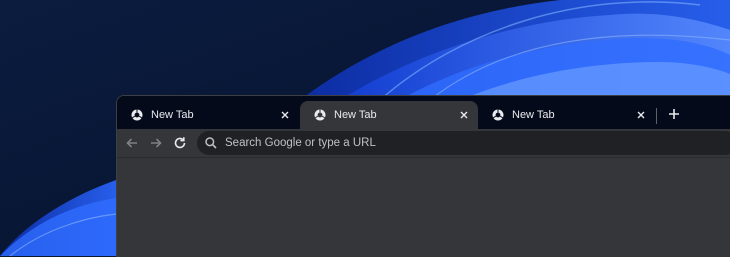 The width and height of the screenshot is (730, 257). What do you see at coordinates (208, 115) in the screenshot?
I see `tab-1: New Tab` at bounding box center [208, 115].